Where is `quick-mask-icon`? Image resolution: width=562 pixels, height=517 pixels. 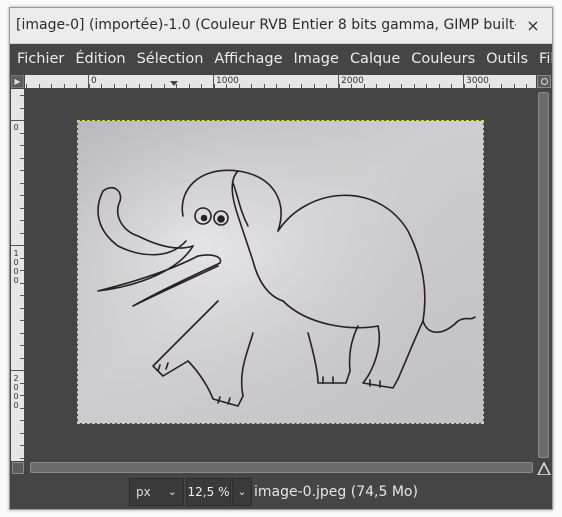 quick-mask-icon is located at coordinates (18, 468).